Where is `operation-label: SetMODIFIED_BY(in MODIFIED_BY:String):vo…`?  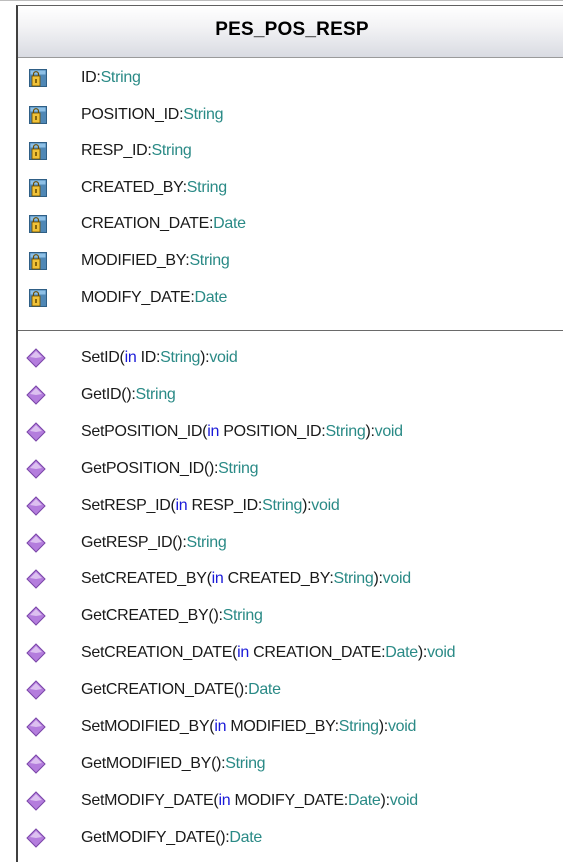
operation-label: SetMODIFIED_BY(in MODIFIED_BY:String):vo… is located at coordinates (248, 727).